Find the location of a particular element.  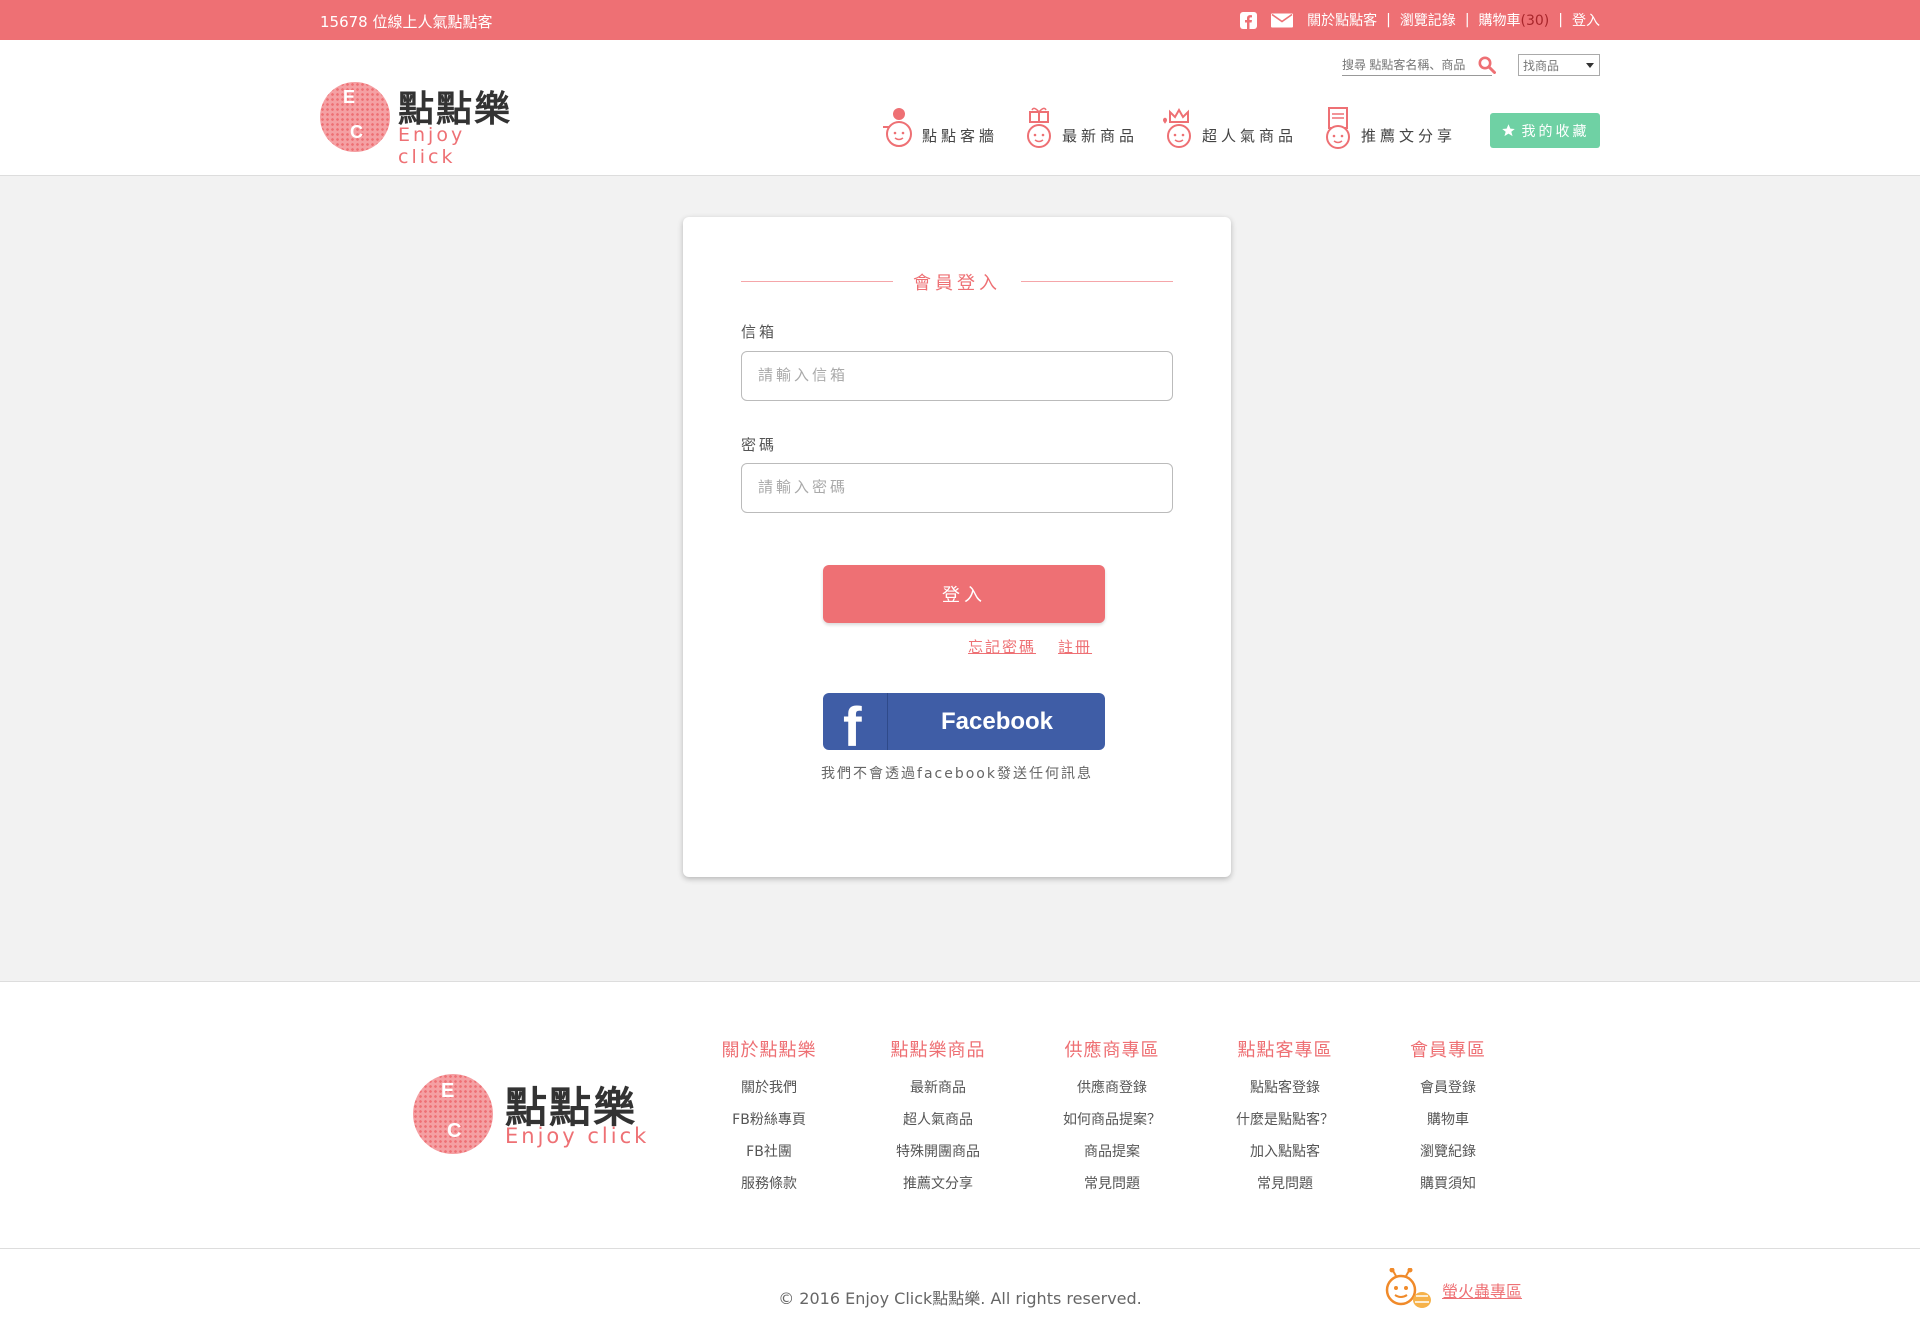

footer-logo-mark: E C is located at coordinates (453, 1114).